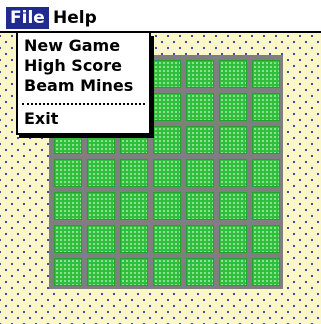  What do you see at coordinates (78, 86) in the screenshot?
I see `menu-item-beam-mines: Beam Mines` at bounding box center [78, 86].